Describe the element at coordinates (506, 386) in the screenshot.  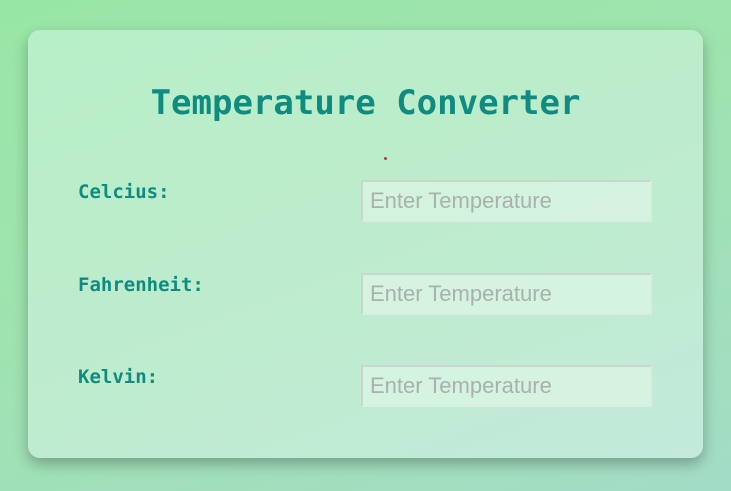
I see `kelvin-input` at that location.